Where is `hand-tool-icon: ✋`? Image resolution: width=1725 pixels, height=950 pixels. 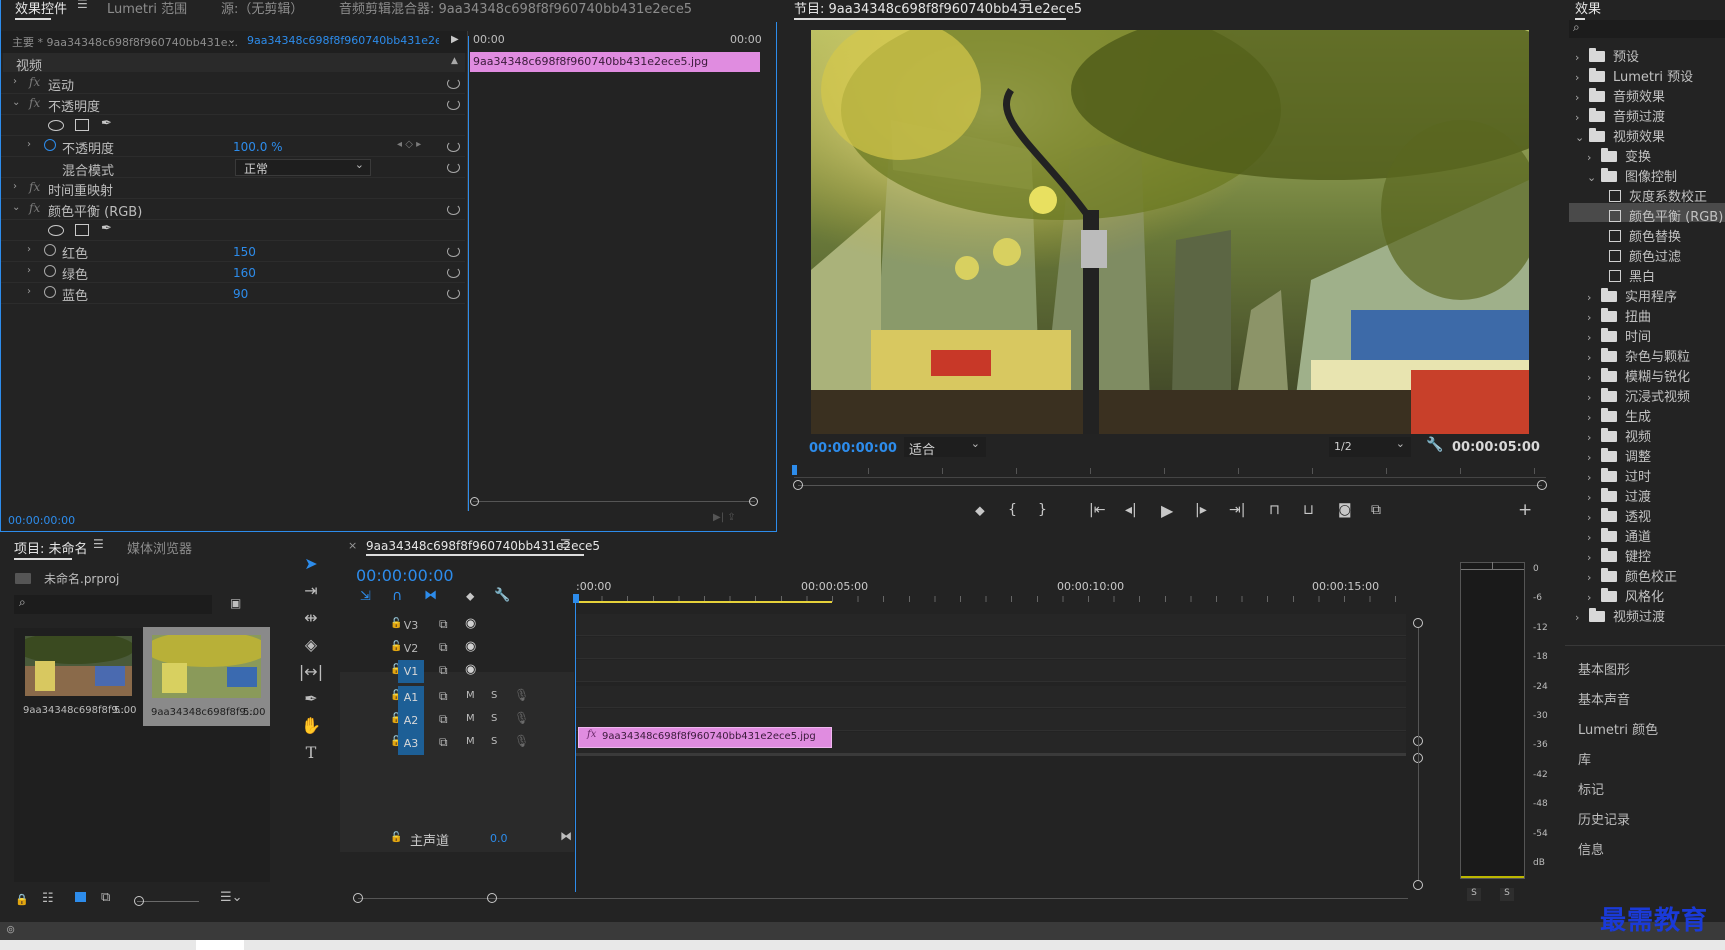 hand-tool-icon: ✋ is located at coordinates (311, 726).